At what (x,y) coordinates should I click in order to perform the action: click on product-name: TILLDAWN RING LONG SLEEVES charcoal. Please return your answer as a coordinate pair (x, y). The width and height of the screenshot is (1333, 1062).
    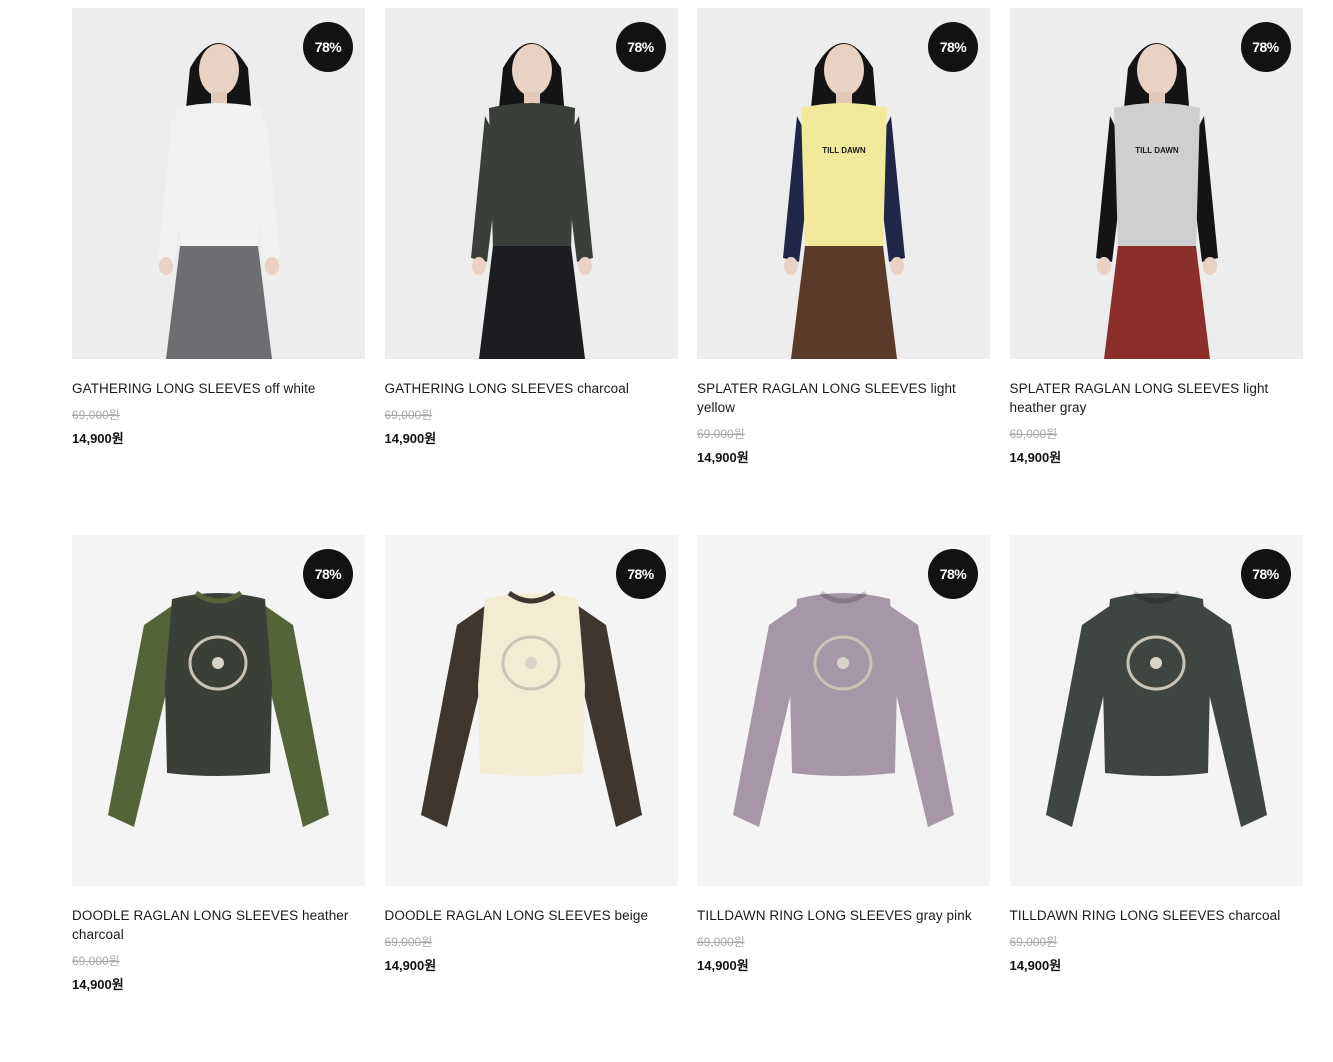
    Looking at the image, I should click on (1152, 915).